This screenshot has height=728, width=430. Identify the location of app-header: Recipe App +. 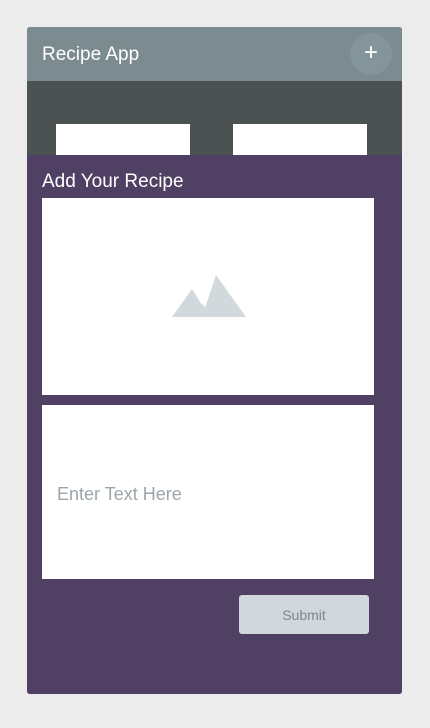
(214, 54).